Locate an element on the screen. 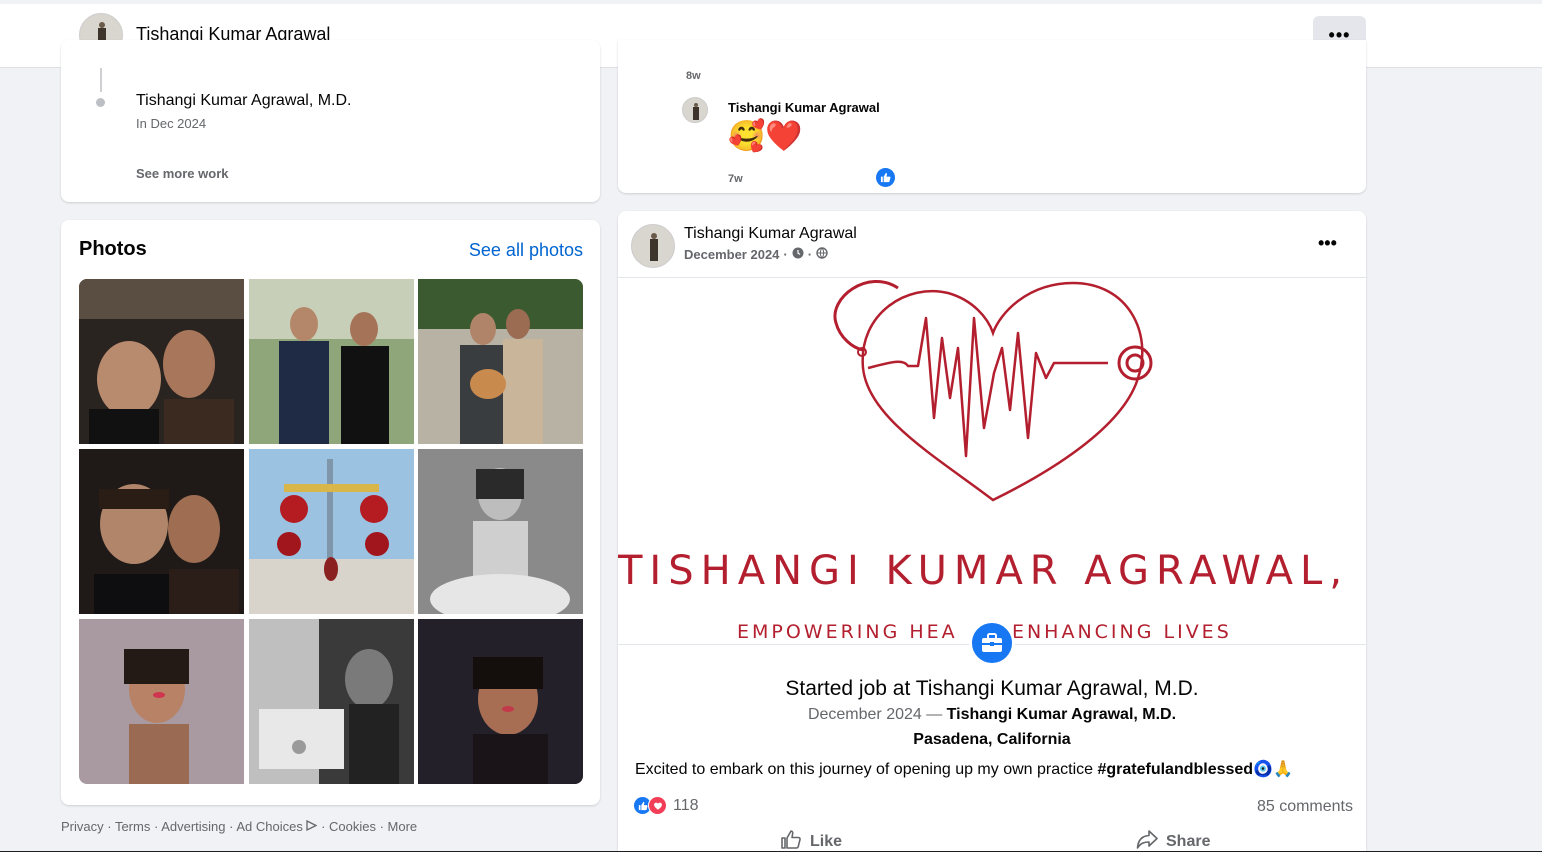 The height and width of the screenshot is (852, 1542). post-author-name: Tishangi Kumar Agrawal is located at coordinates (770, 234).